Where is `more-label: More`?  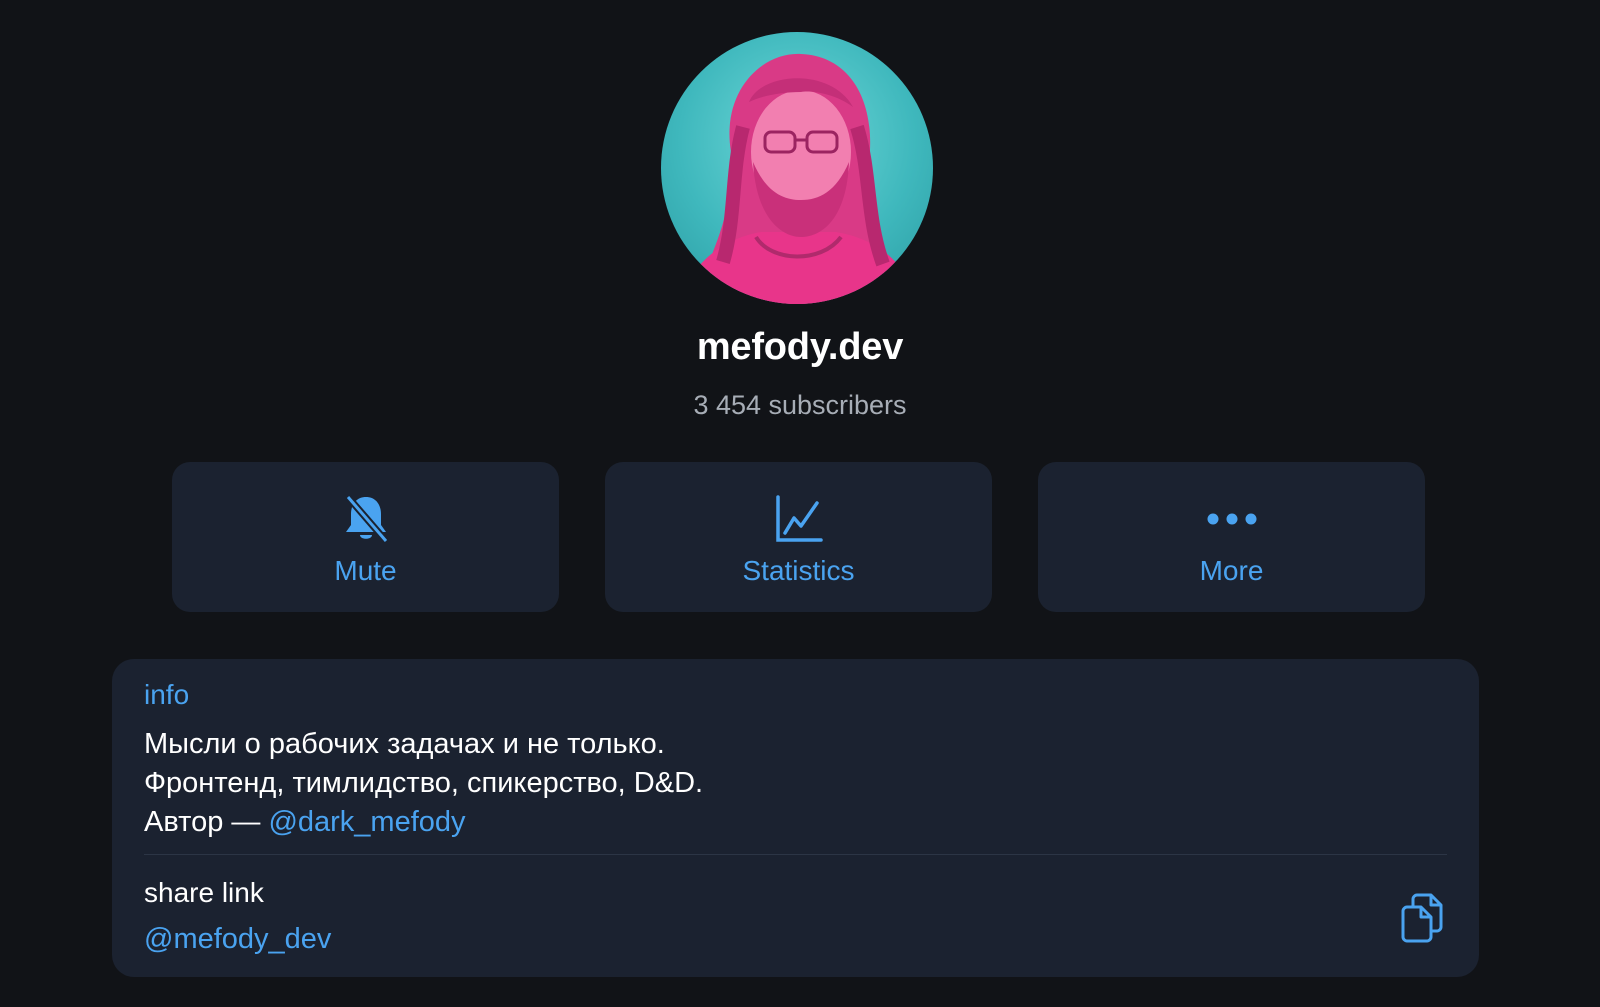 more-label: More is located at coordinates (1231, 570).